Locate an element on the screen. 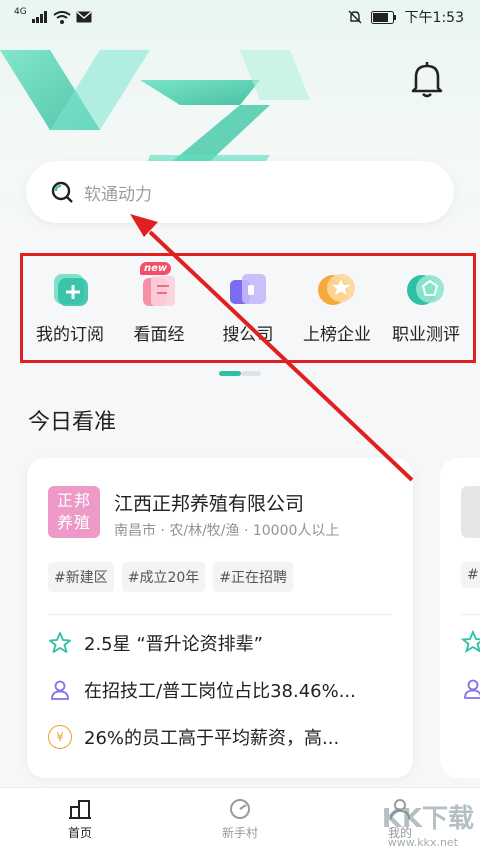 The image size is (480, 853). card2-divider is located at coordinates (470, 614).